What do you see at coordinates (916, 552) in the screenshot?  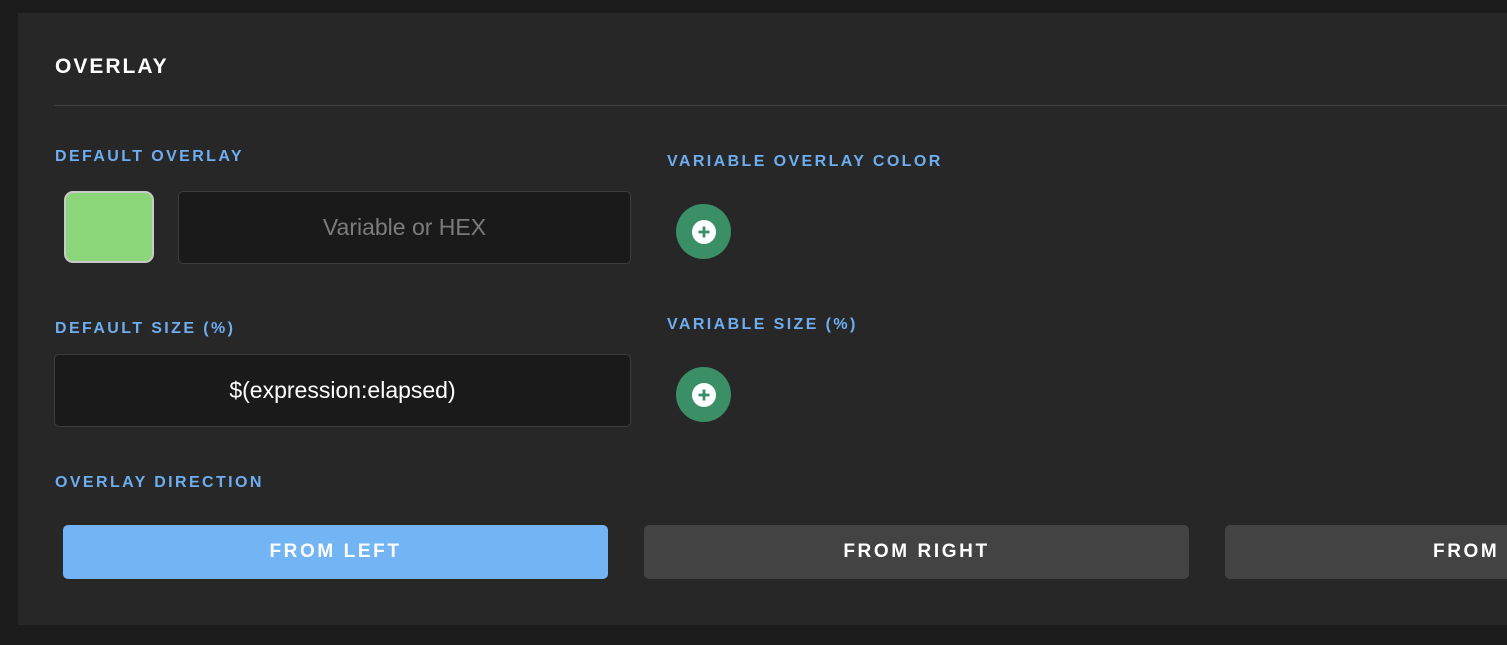 I see `direction-from-right-button: FROM RIGHT` at bounding box center [916, 552].